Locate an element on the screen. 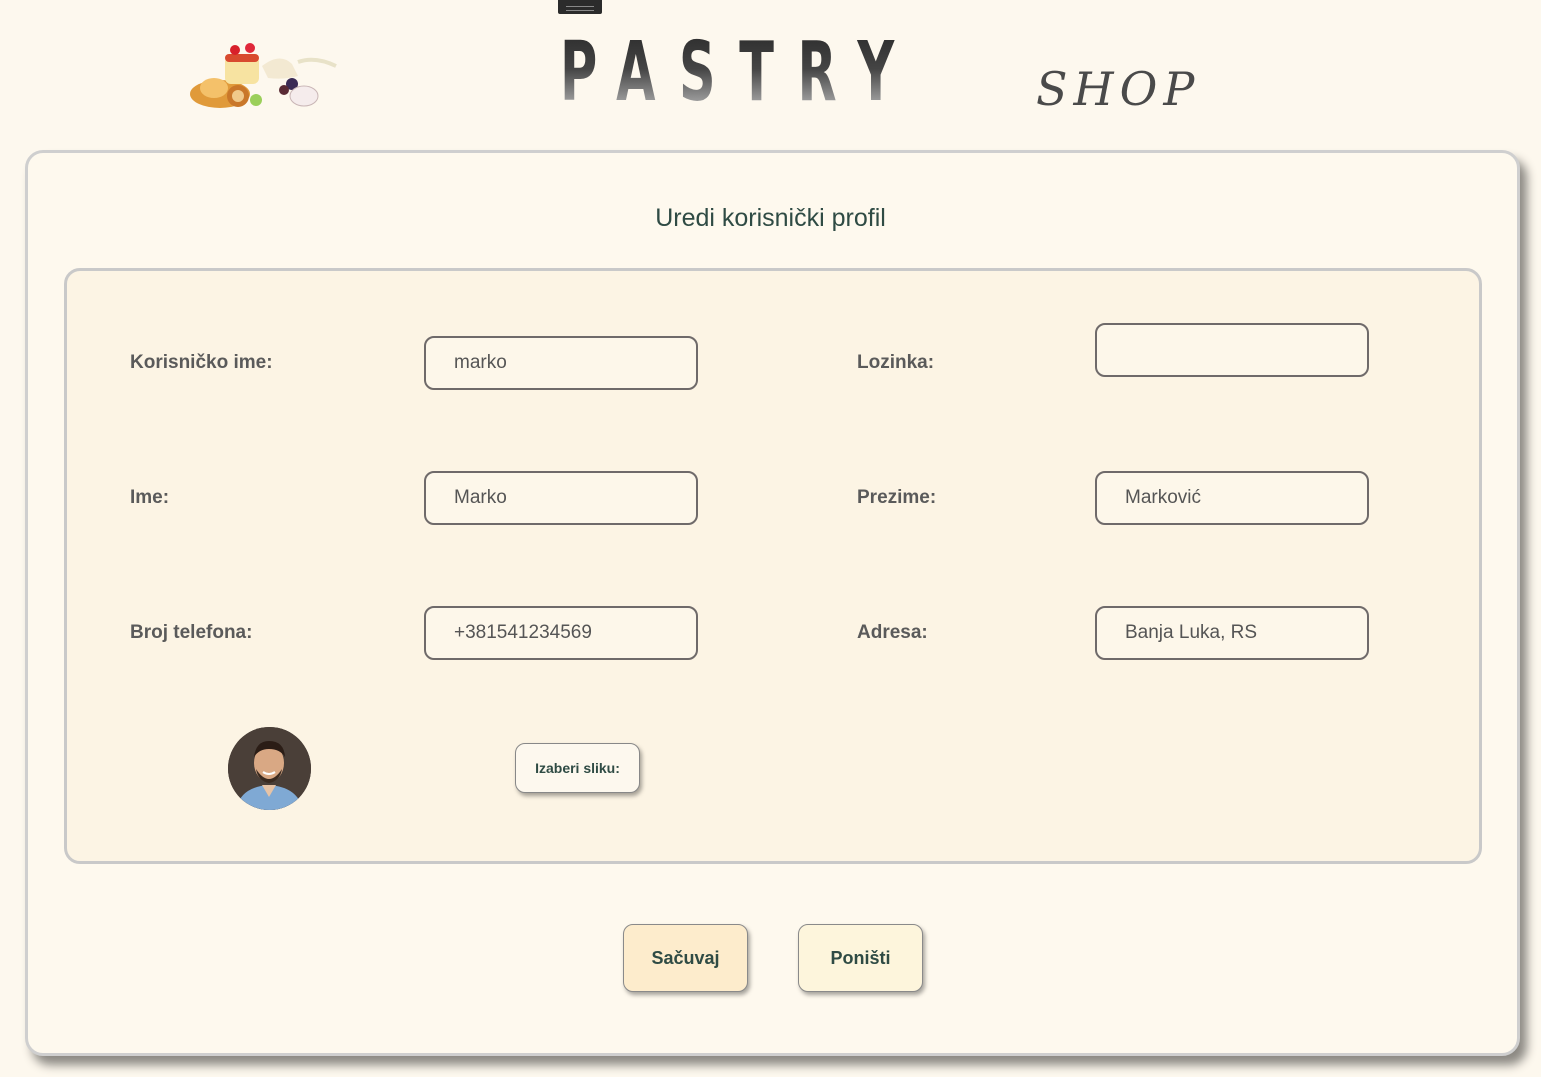 This screenshot has height=1077, width=1541. password-label: Lozinka: is located at coordinates (896, 362).